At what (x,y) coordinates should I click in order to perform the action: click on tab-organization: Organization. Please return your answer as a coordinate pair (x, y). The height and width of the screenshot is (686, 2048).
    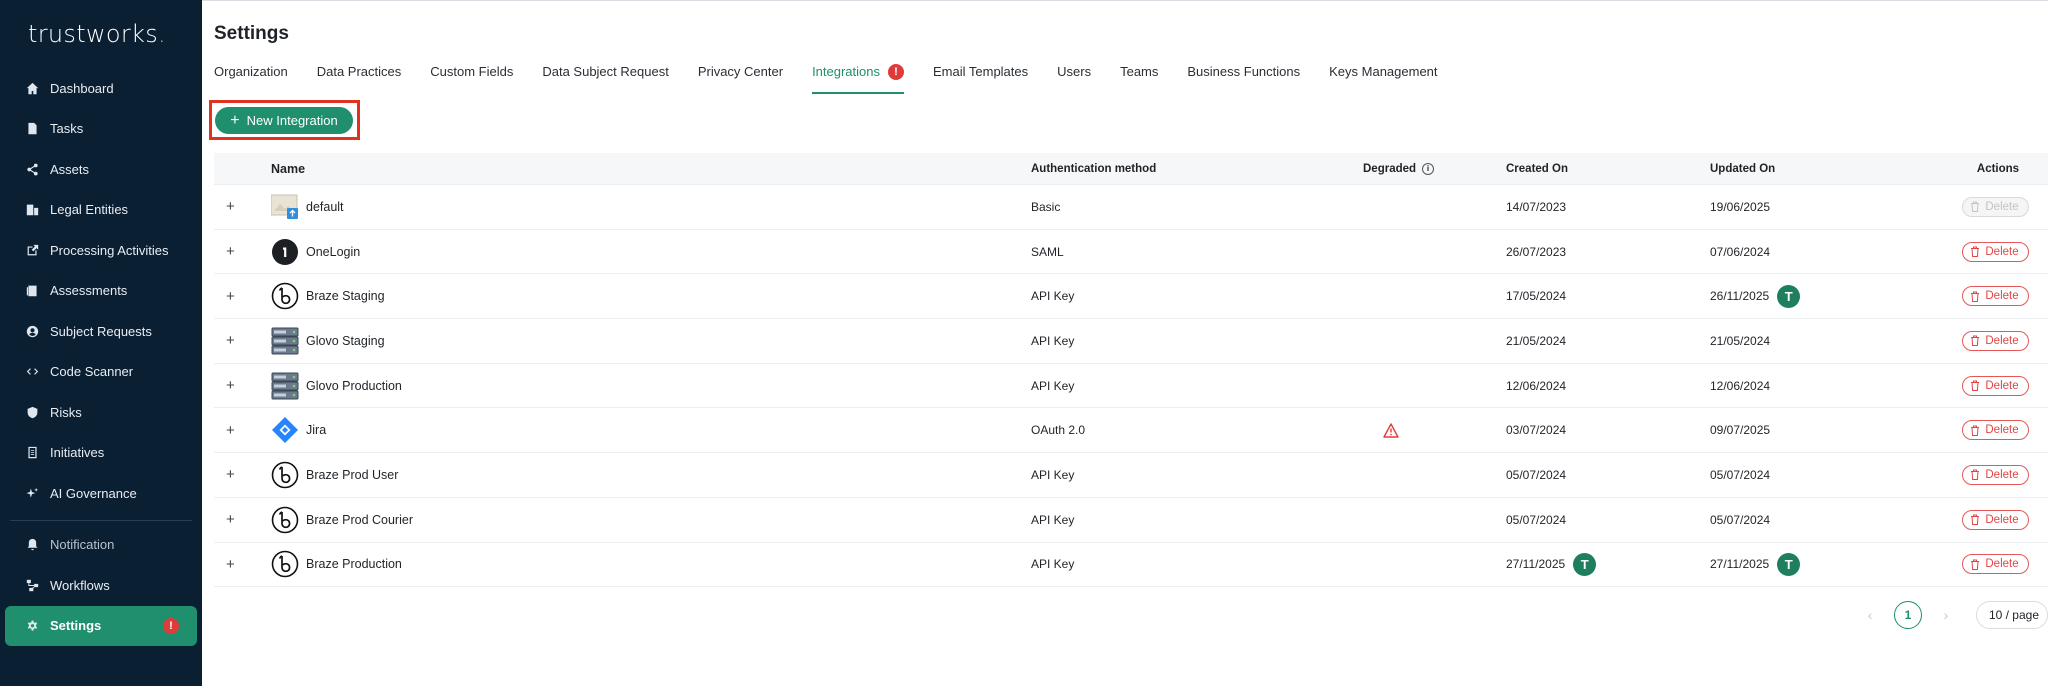
    Looking at the image, I should click on (251, 78).